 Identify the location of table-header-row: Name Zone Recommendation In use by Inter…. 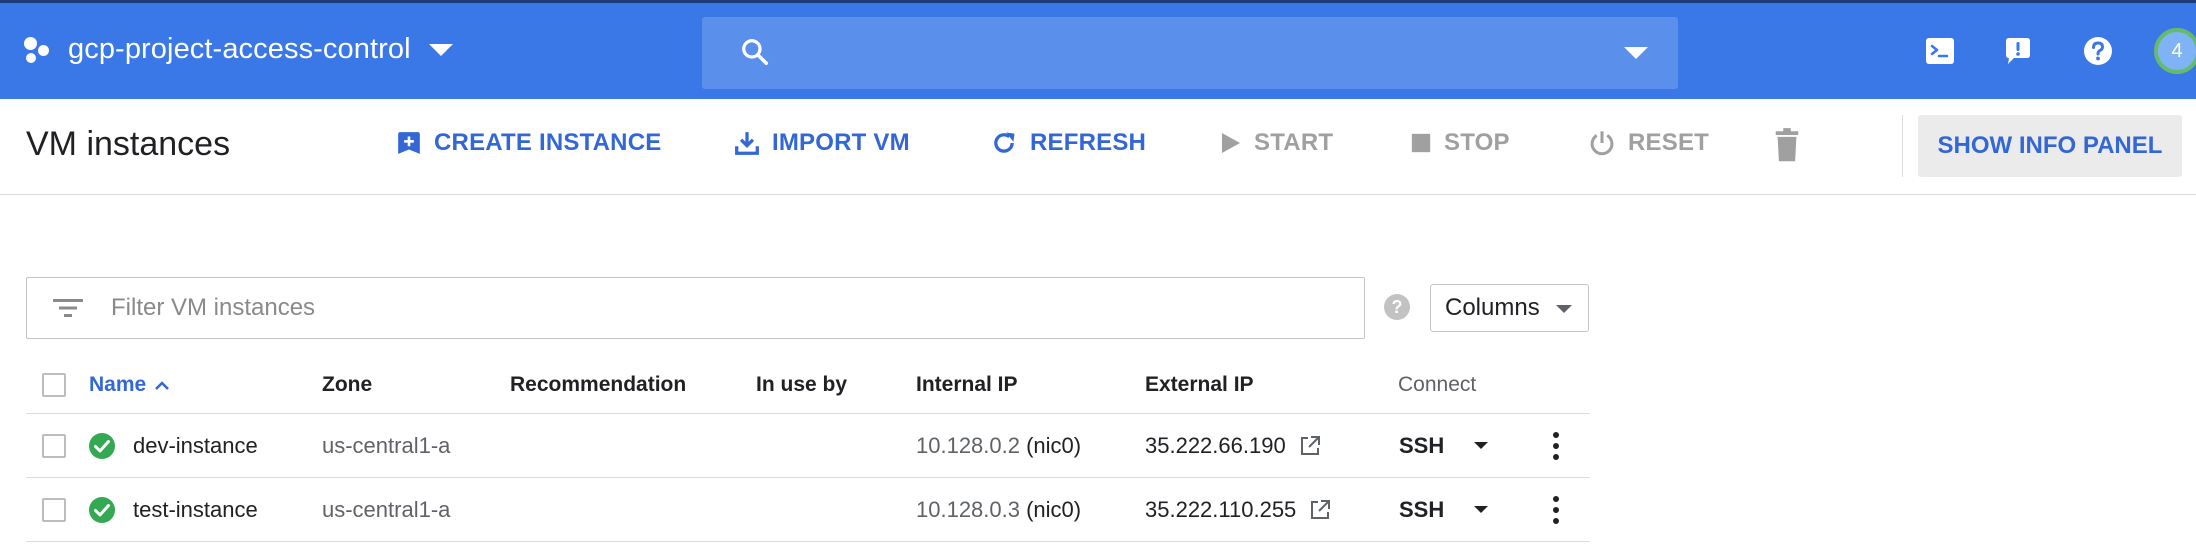
(808, 385).